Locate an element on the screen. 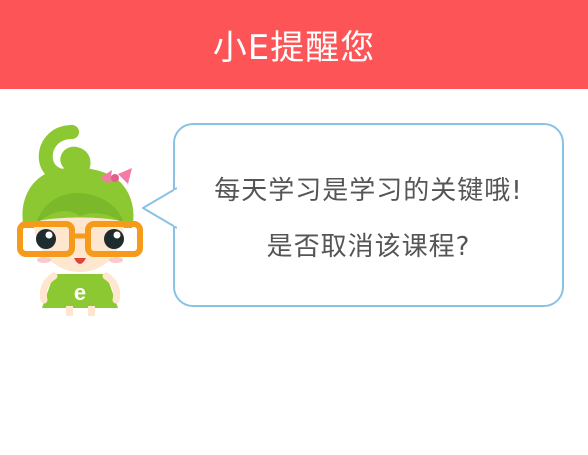 This screenshot has height=455, width=588. header-title: 小E提醒您 is located at coordinates (294, 48).